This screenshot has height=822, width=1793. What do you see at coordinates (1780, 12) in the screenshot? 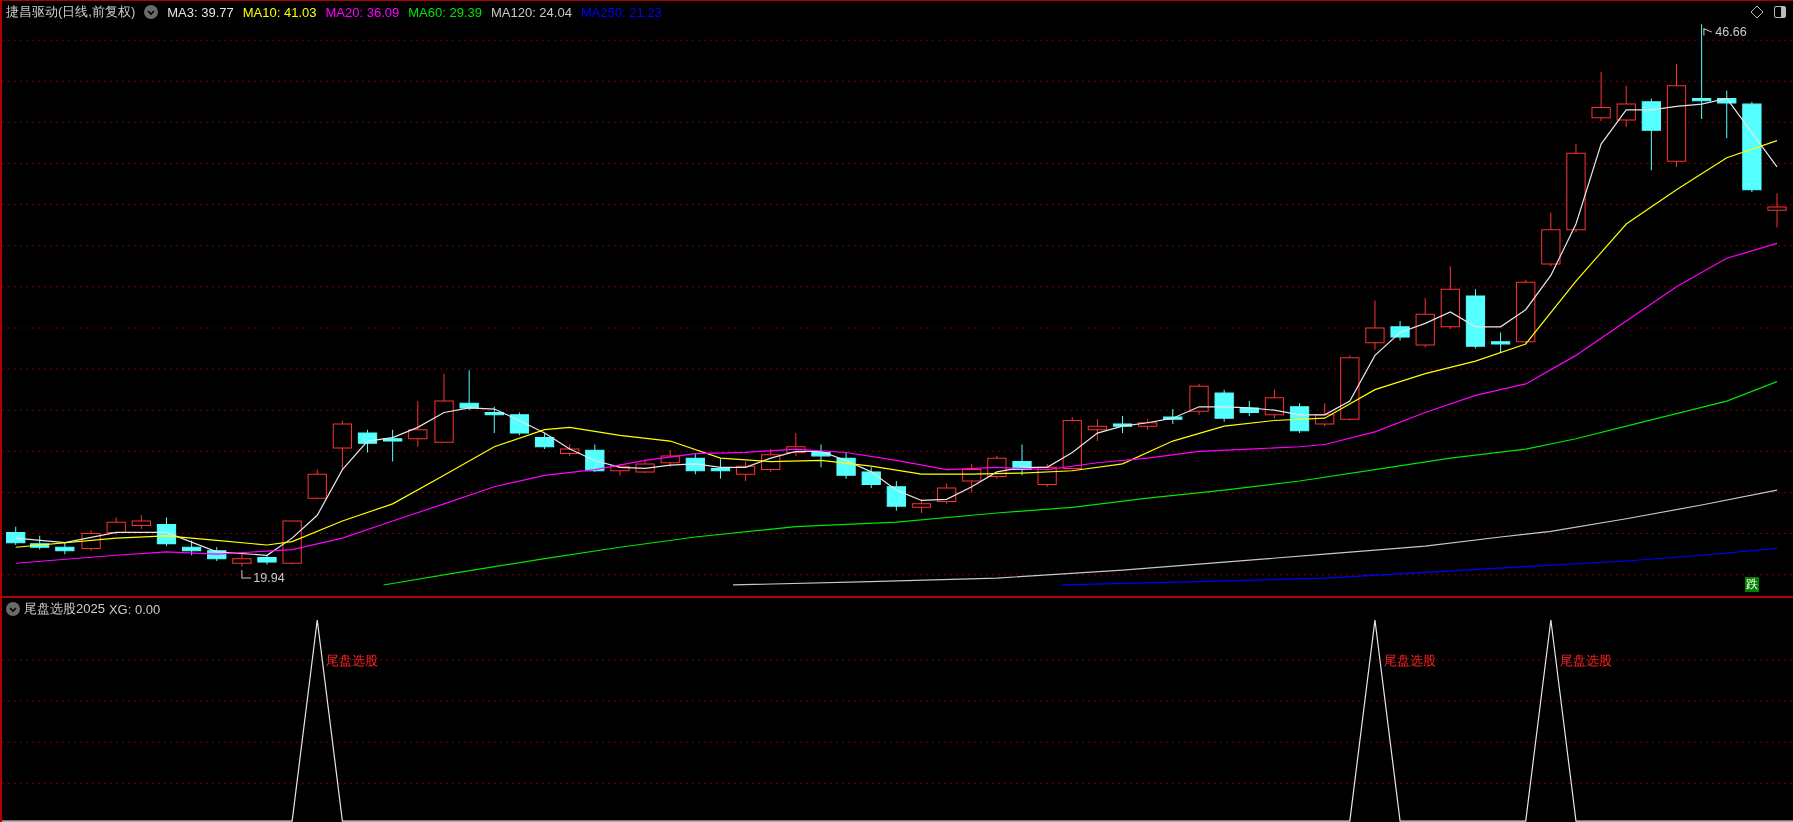
I see `panel-icon` at bounding box center [1780, 12].